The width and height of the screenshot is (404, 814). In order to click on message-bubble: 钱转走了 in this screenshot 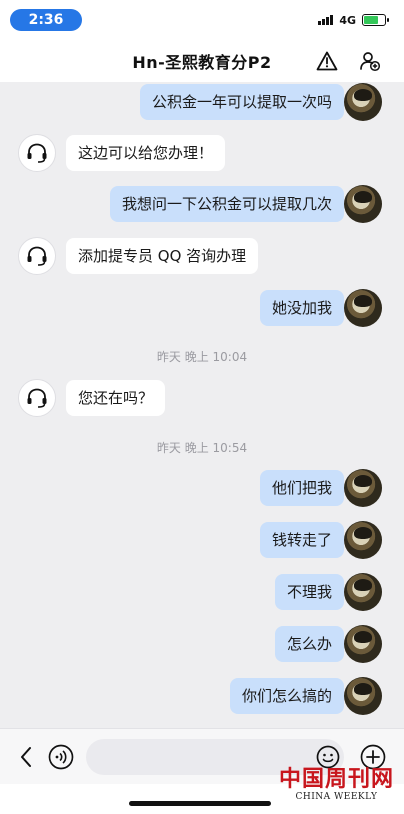, I will do `click(301, 540)`.